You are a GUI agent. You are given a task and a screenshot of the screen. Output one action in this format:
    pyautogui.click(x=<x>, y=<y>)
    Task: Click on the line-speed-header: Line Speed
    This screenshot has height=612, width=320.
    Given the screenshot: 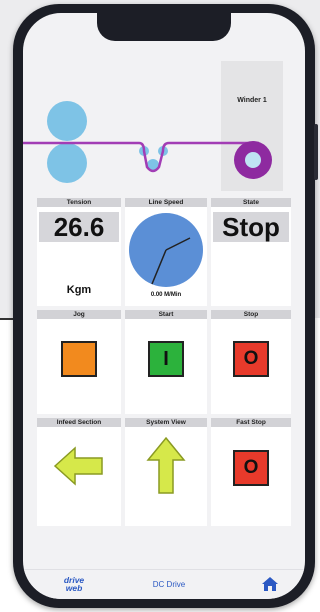 What is the action you would take?
    pyautogui.click(x=166, y=202)
    